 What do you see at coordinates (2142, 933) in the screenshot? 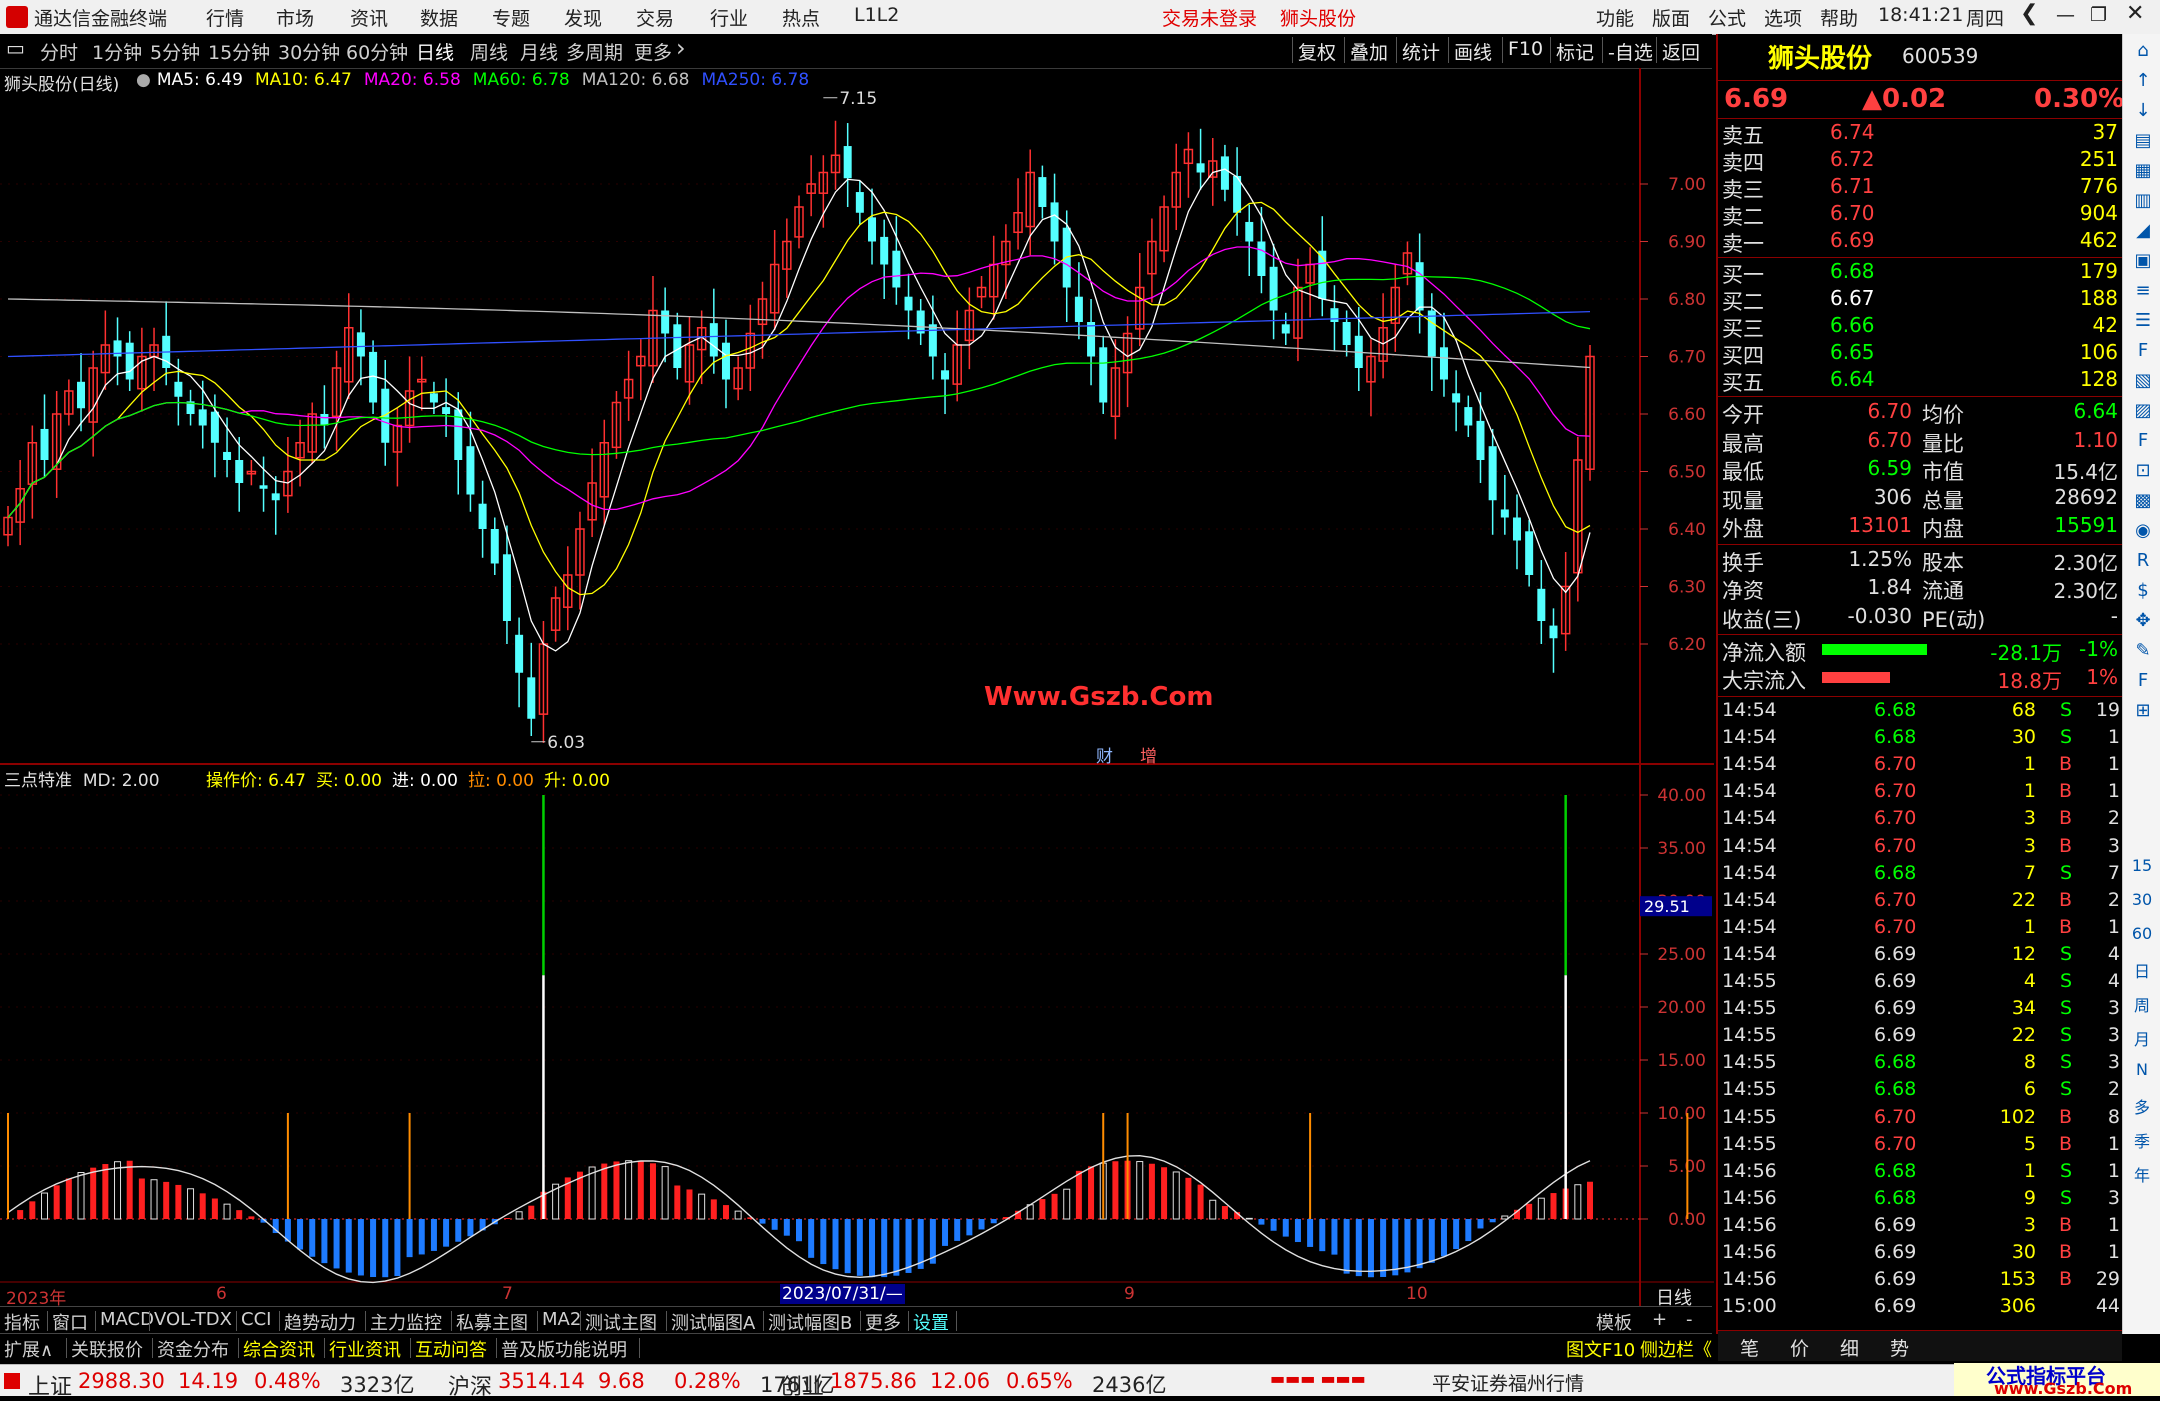
I see `sidebar-period-2: 60` at bounding box center [2142, 933].